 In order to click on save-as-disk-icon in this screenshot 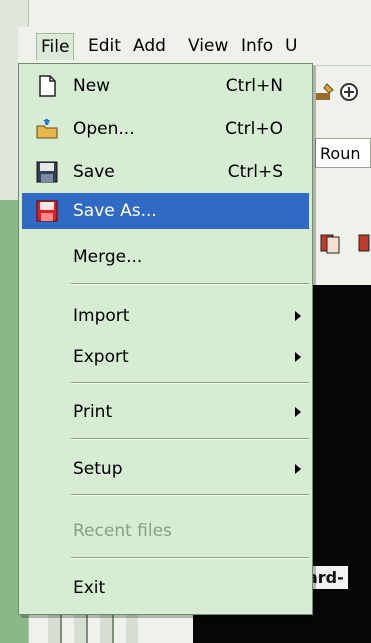, I will do `click(47, 211)`.